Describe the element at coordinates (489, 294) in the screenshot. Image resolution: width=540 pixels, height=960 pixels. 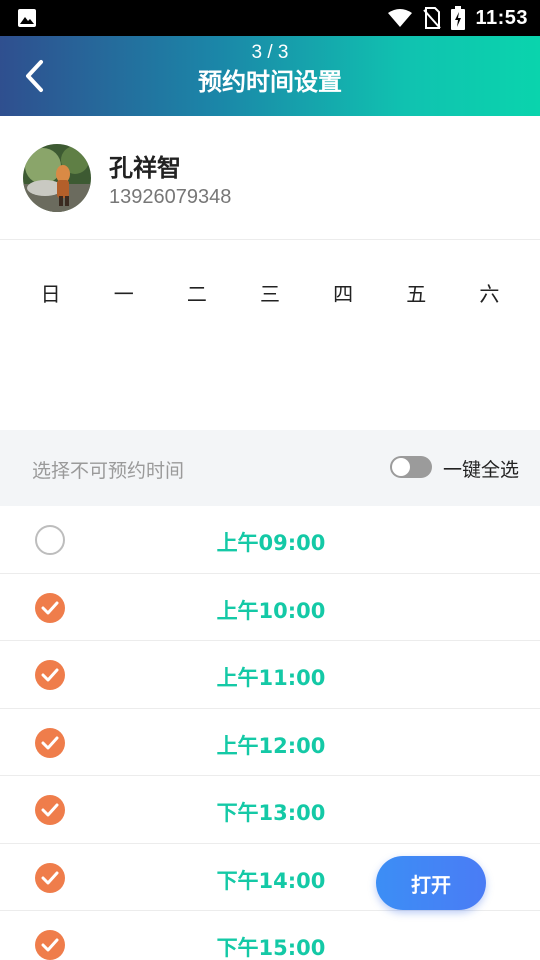
I see `weekday-sat: 六` at that location.